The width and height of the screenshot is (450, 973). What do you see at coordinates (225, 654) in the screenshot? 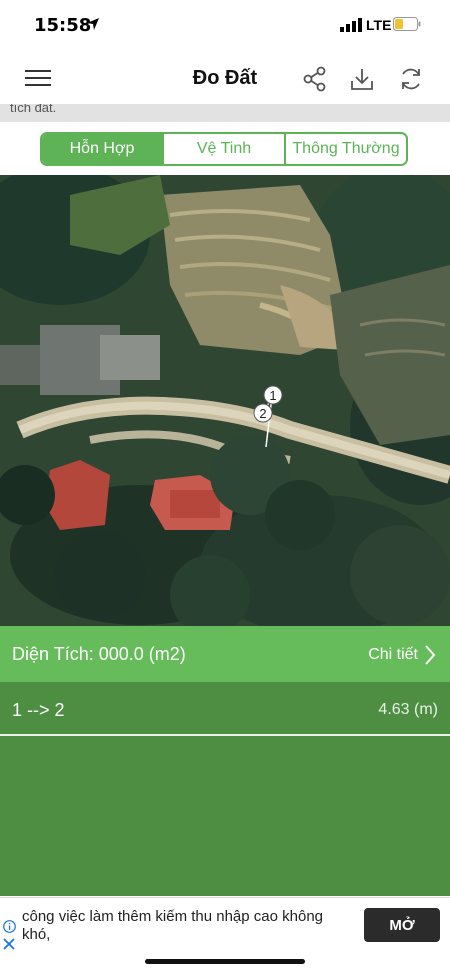
I see `area-bar: Diện Tích: 000.0 (m2) Chi tiết` at bounding box center [225, 654].